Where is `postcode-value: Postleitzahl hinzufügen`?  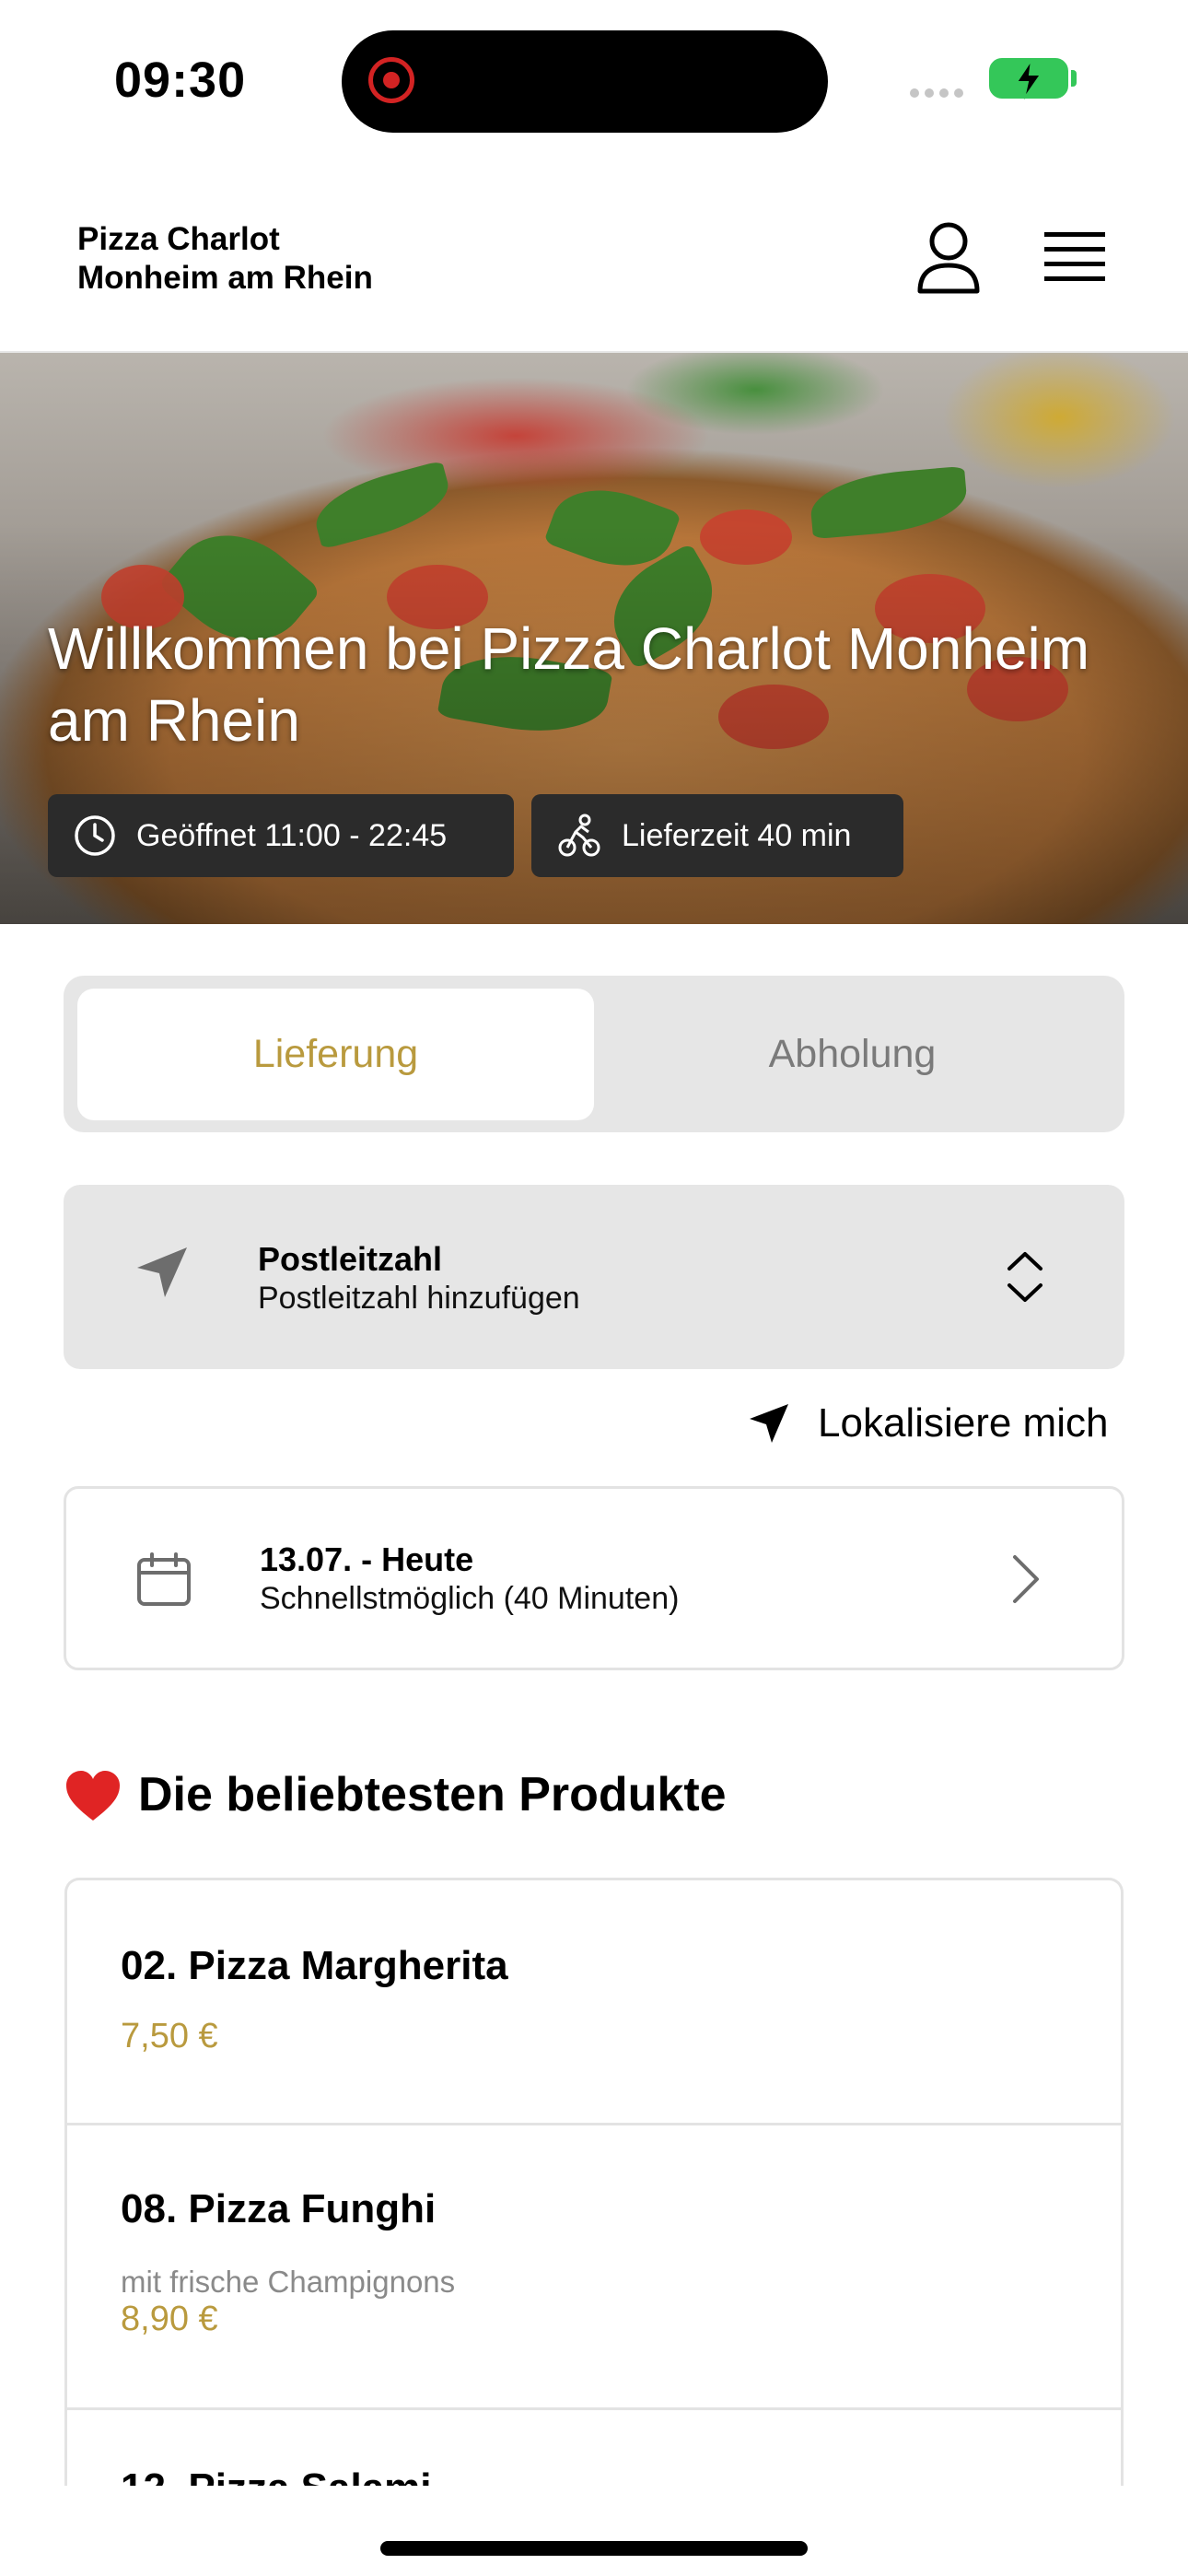
postcode-value: Postleitzahl hinzufügen is located at coordinates (419, 1298).